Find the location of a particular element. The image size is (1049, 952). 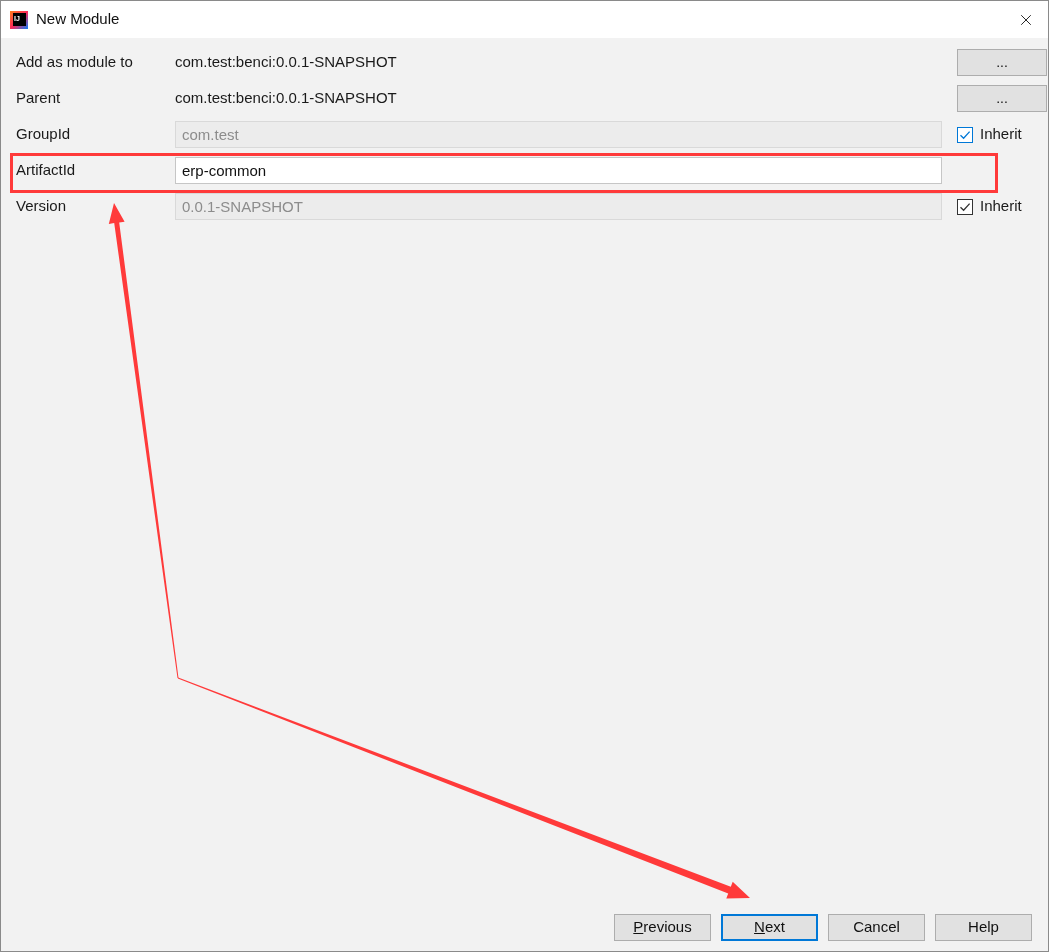

field-label: GroupId is located at coordinates (44, 134).